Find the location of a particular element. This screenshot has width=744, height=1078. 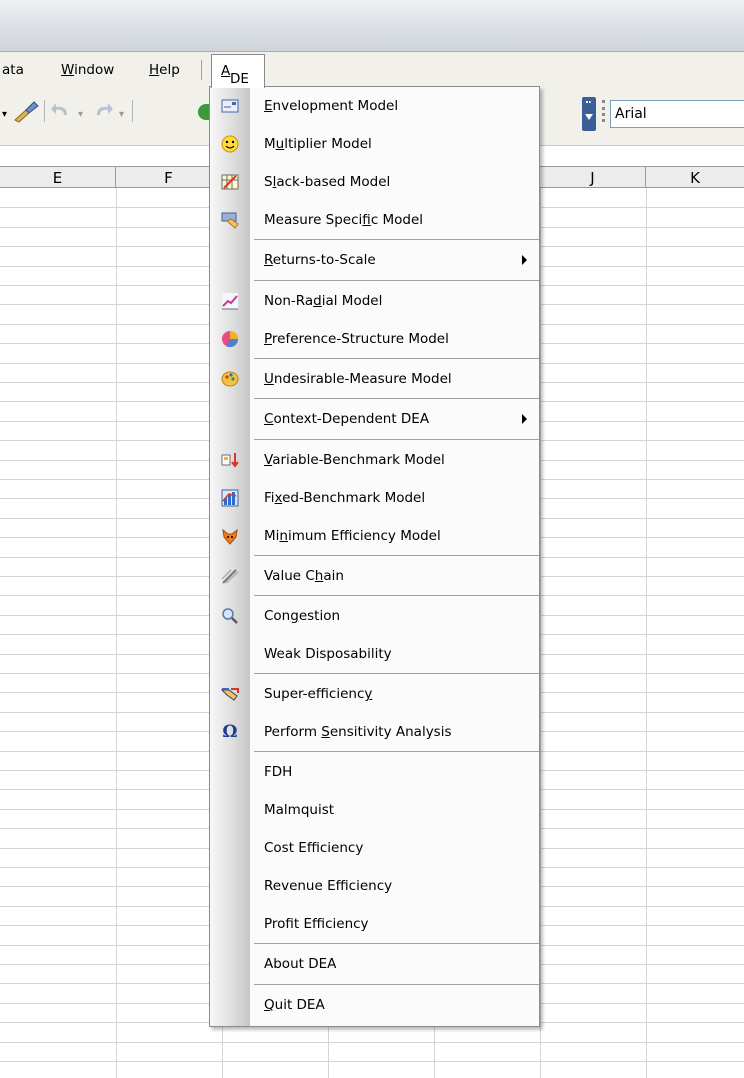

pen-icon is located at coordinates (230, 576).